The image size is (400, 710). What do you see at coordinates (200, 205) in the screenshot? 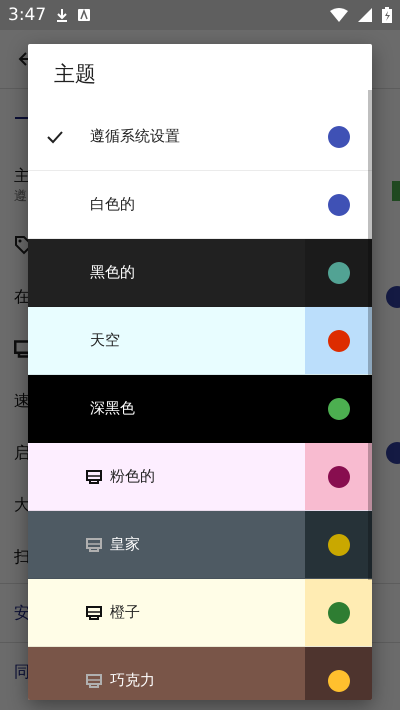
I see `theme-option: 白色的` at bounding box center [200, 205].